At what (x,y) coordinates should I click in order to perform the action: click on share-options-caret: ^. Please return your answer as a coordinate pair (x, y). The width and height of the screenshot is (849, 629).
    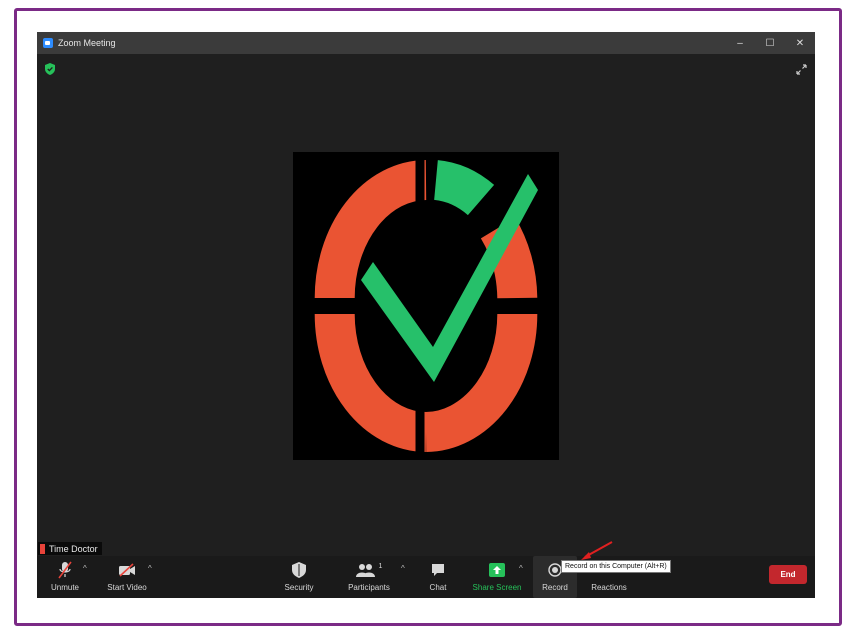
    Looking at the image, I should click on (521, 568).